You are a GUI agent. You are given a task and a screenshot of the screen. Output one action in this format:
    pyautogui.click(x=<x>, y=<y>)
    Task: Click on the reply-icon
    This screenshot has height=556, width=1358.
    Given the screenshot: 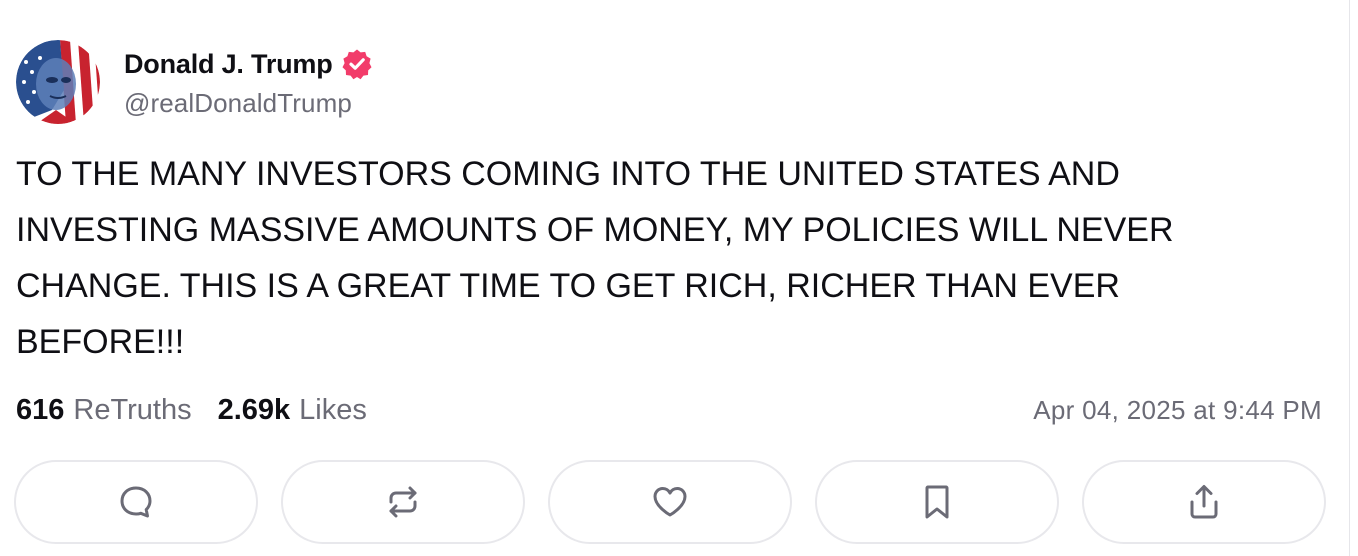 What is the action you would take?
    pyautogui.click(x=136, y=502)
    